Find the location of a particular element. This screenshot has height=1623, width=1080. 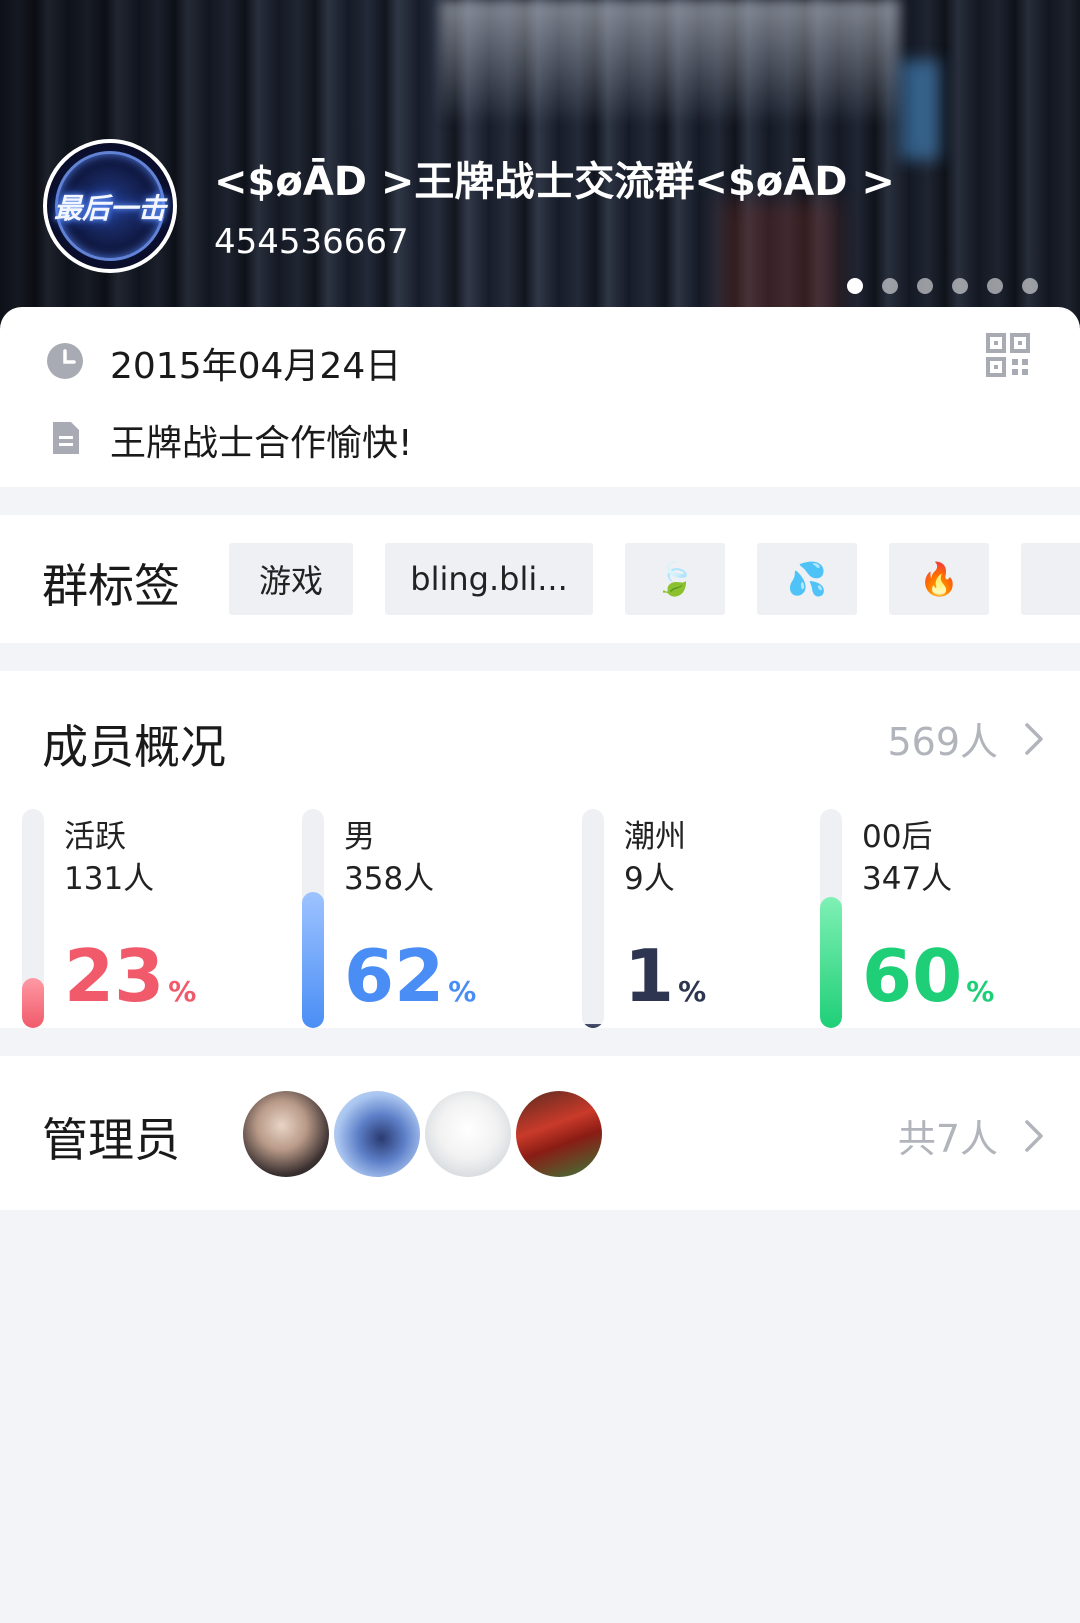

group-id: 454536667 is located at coordinates (311, 242).